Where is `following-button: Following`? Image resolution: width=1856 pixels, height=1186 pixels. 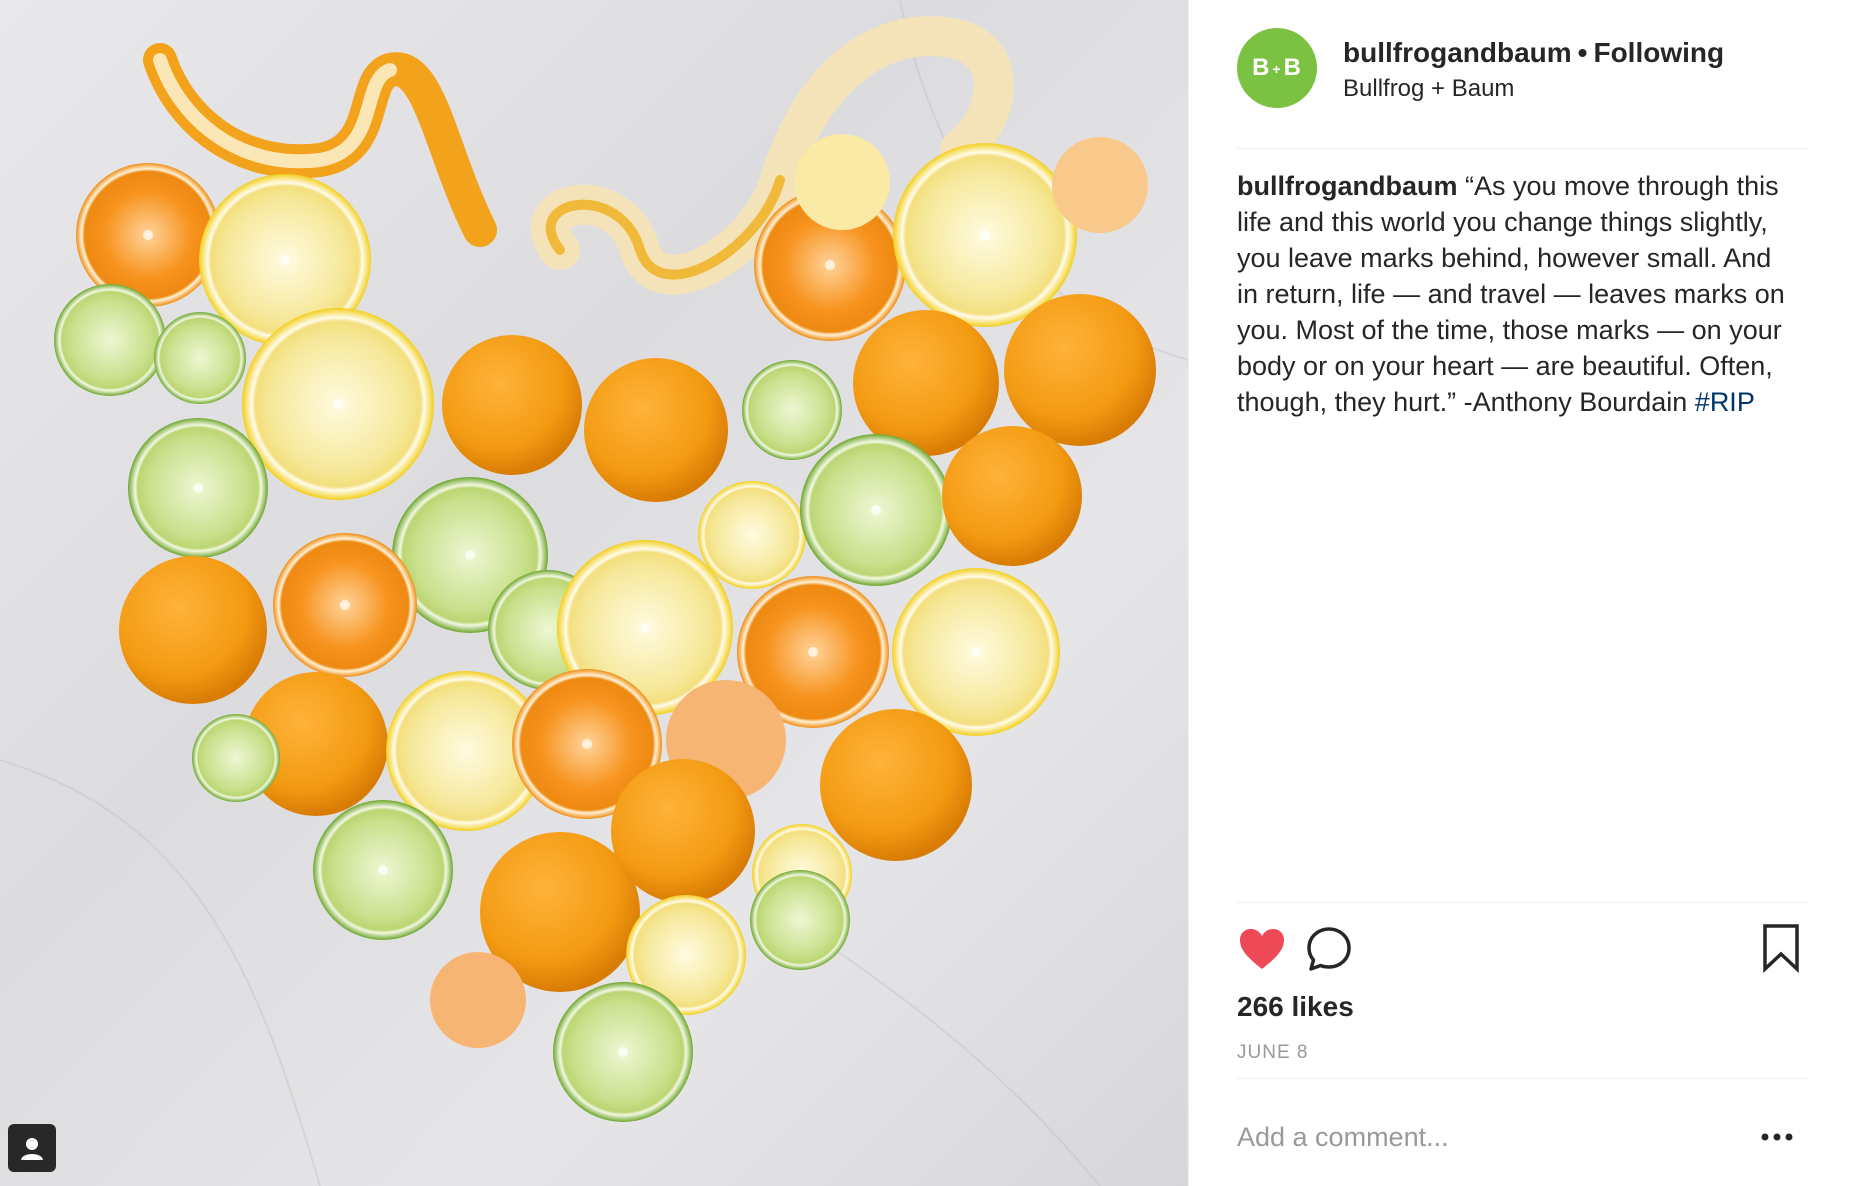
following-button: Following is located at coordinates (1658, 52).